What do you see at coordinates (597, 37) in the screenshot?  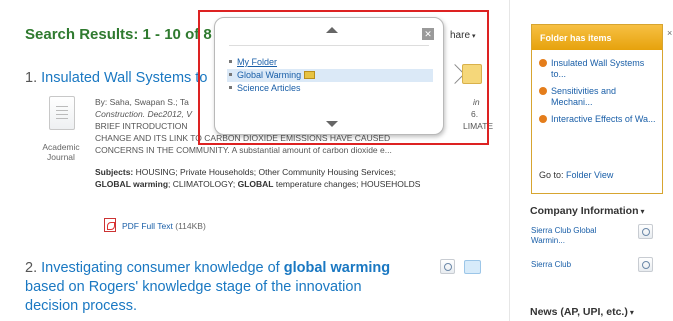 I see `folder-box-header: Folder has items` at bounding box center [597, 37].